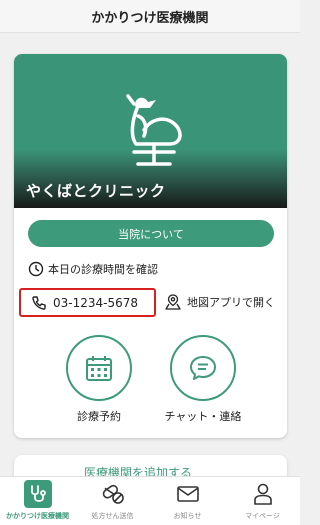 The width and height of the screenshot is (320, 525). I want to click on app-header: かかりつけ医療機関, so click(150, 16).